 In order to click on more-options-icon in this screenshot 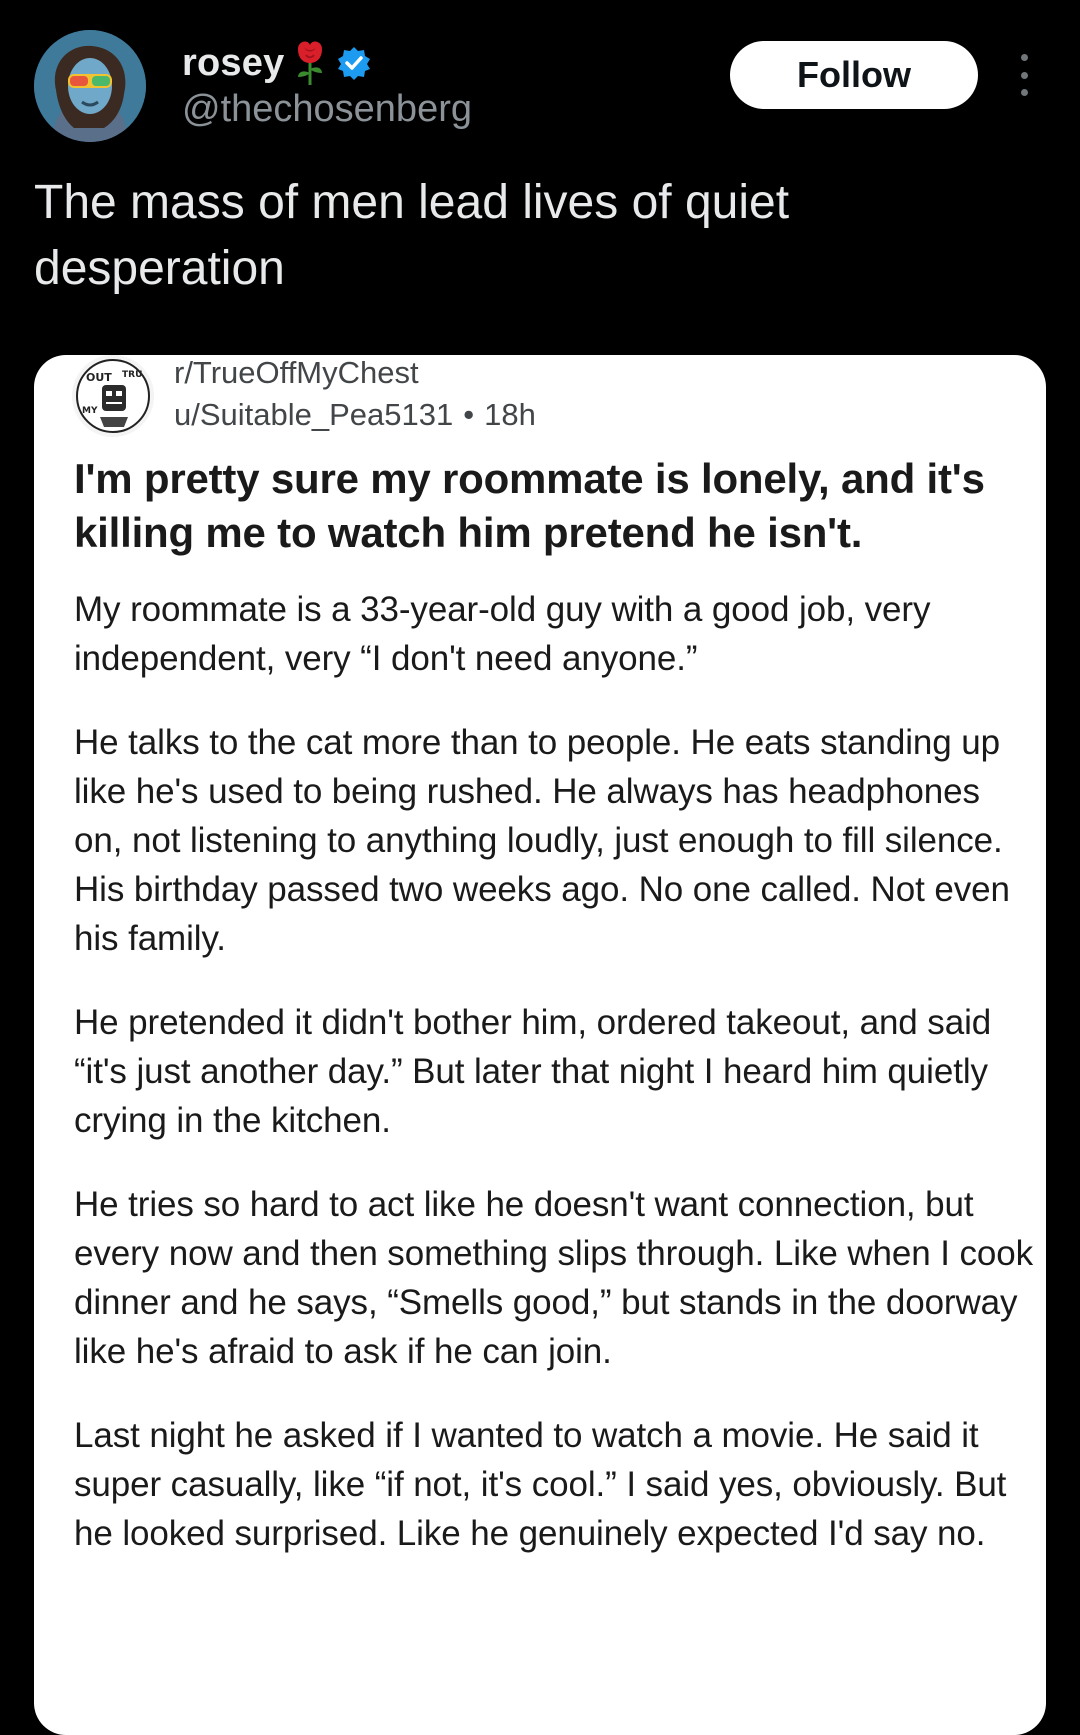, I will do `click(1024, 75)`.